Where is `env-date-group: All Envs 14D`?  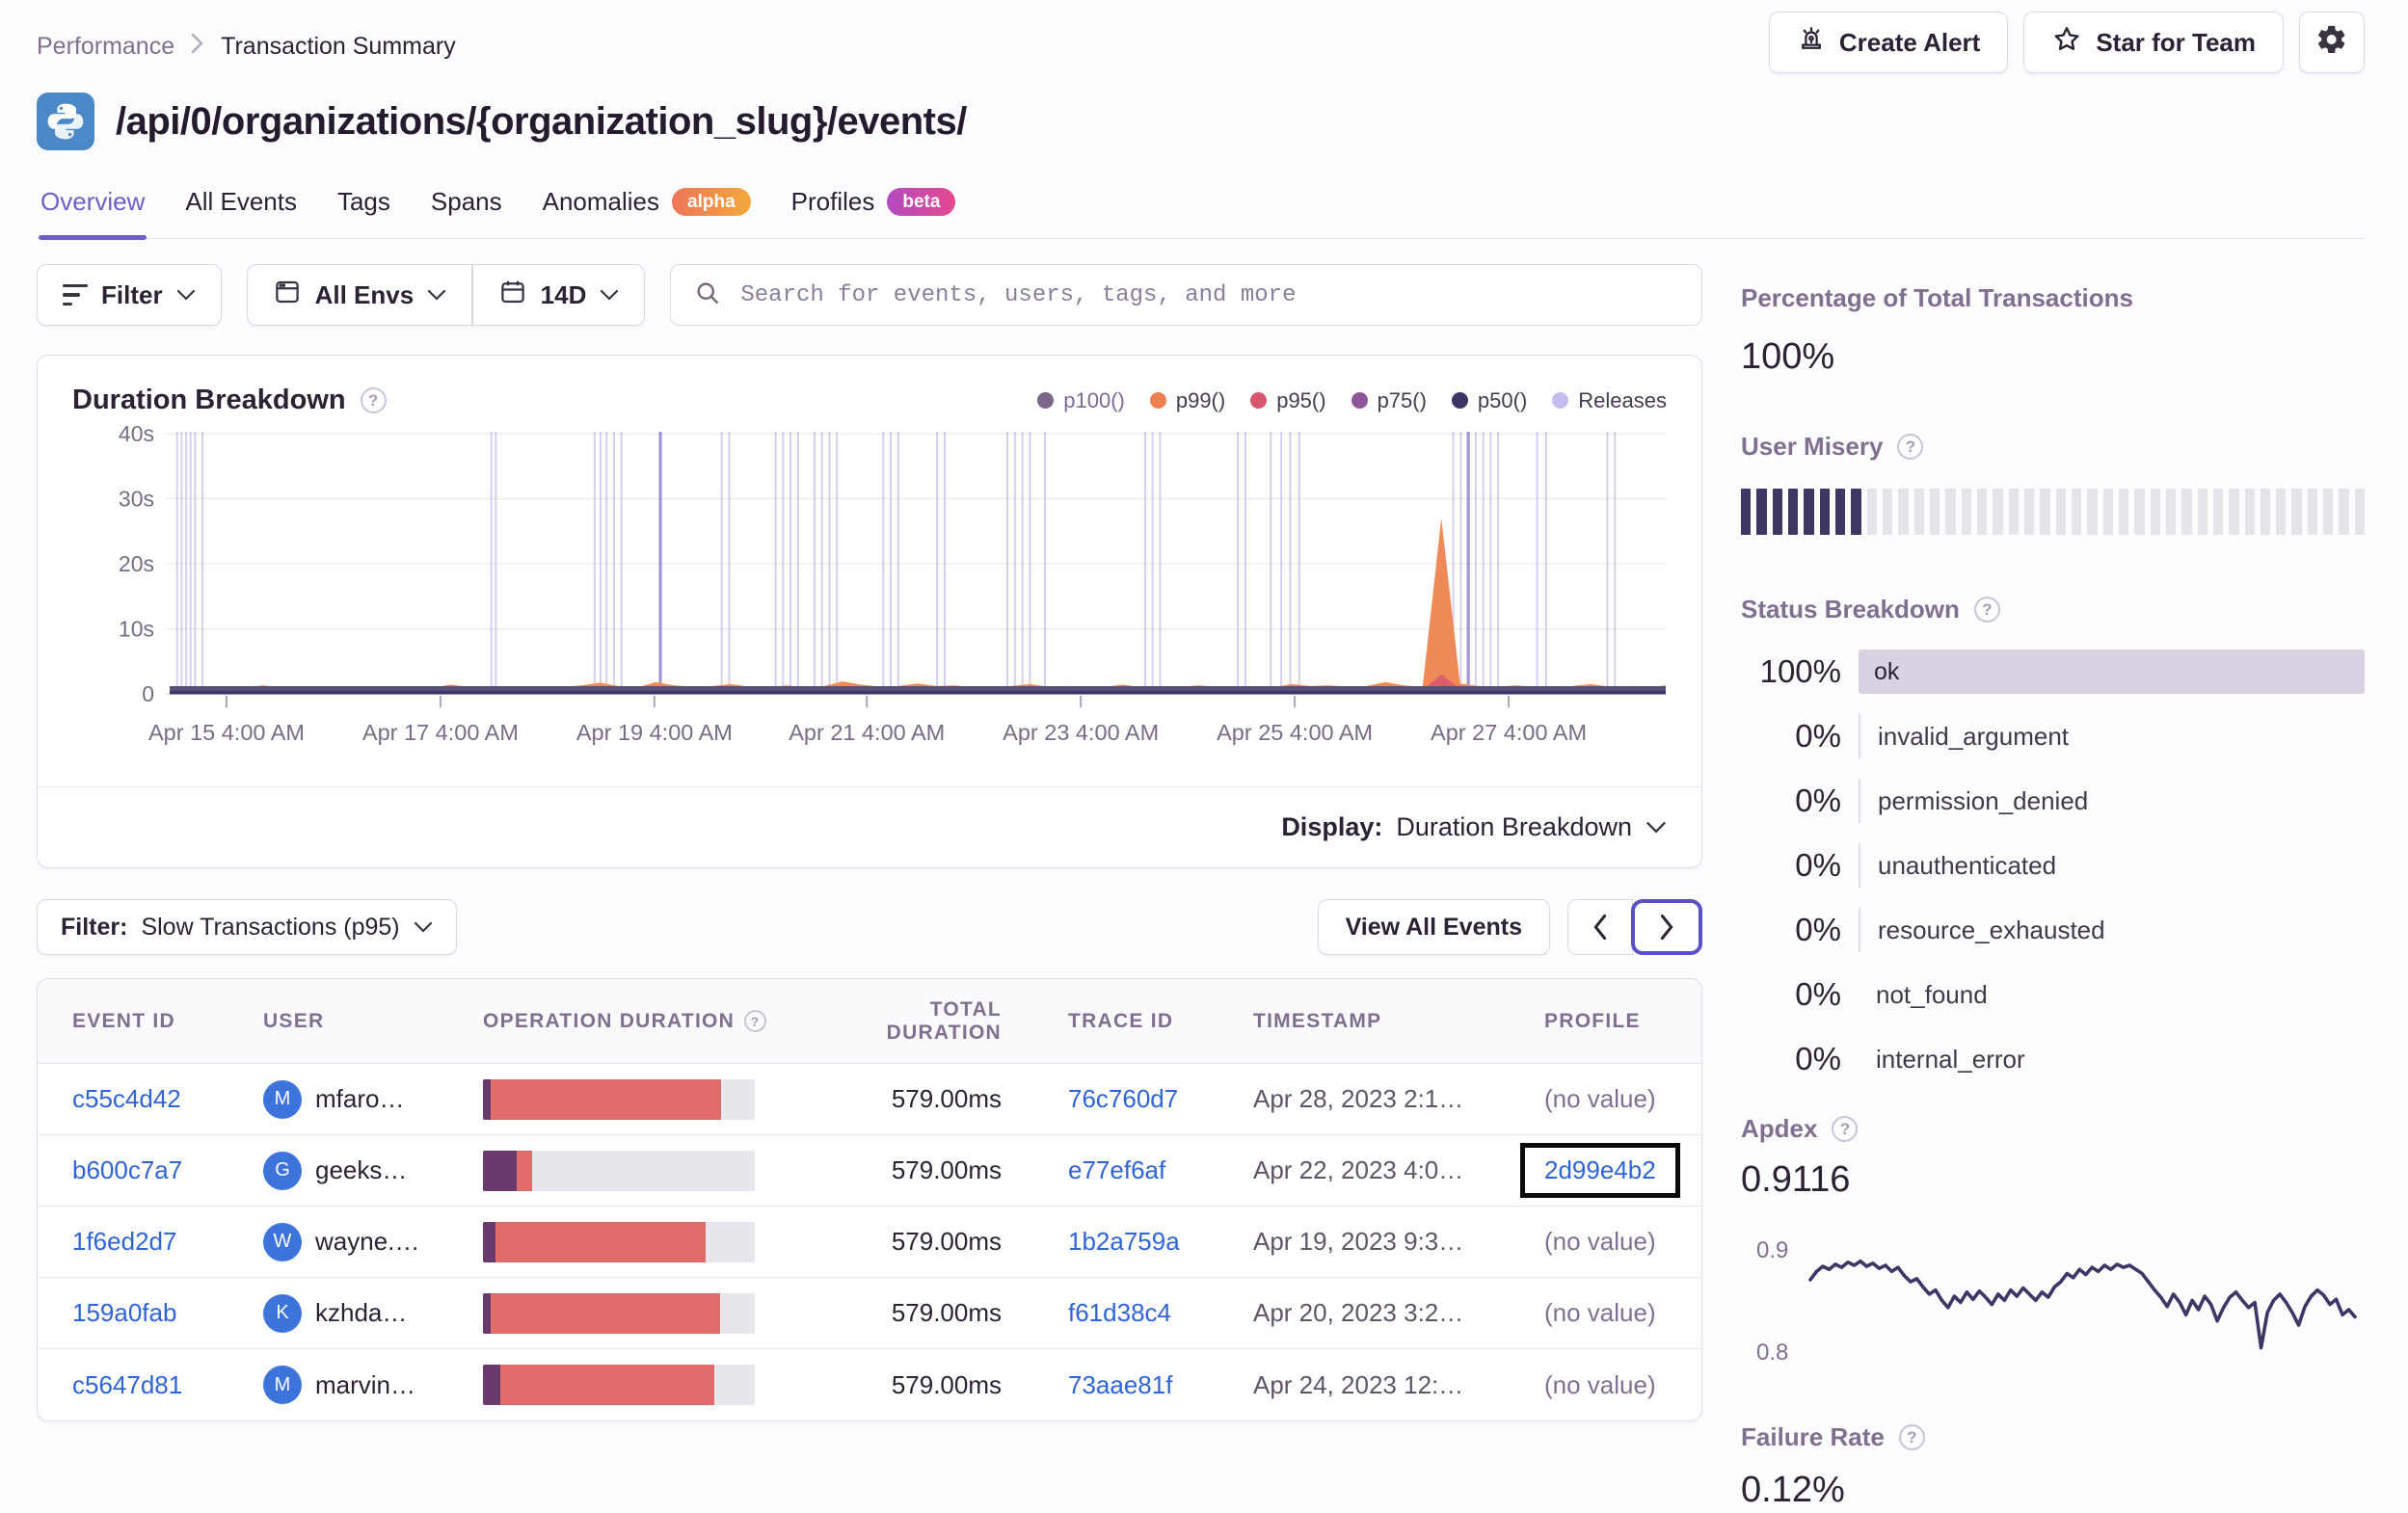
env-date-group: All Envs 14D is located at coordinates (446, 295).